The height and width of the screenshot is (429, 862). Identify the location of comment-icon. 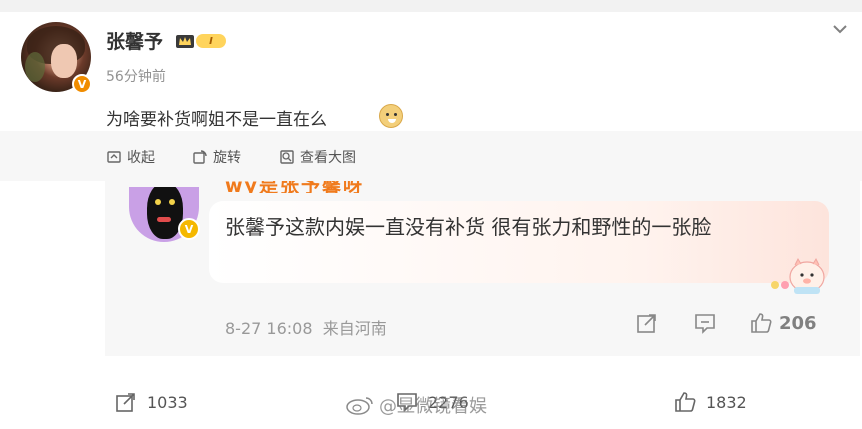
(705, 324).